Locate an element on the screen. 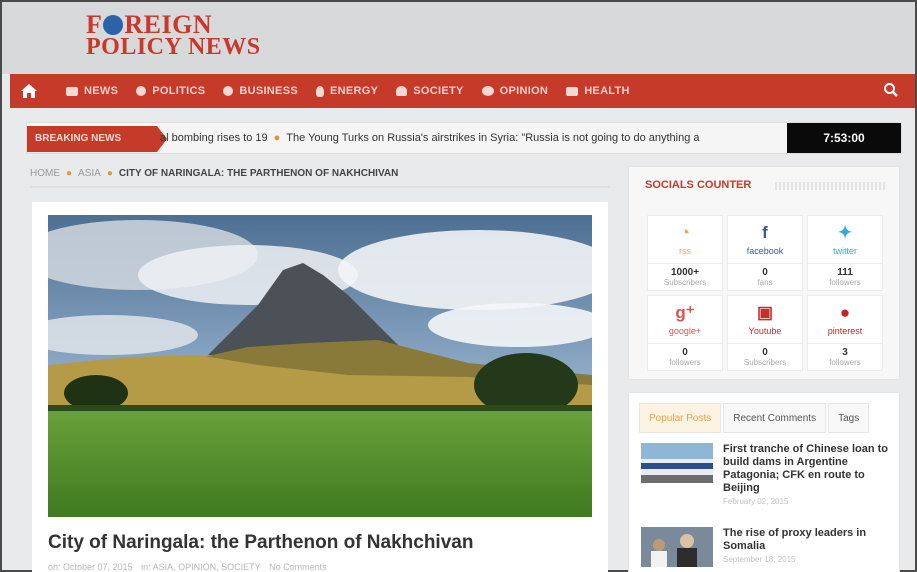 The width and height of the screenshot is (917, 572). nav-item-health: HEALTH is located at coordinates (598, 91).